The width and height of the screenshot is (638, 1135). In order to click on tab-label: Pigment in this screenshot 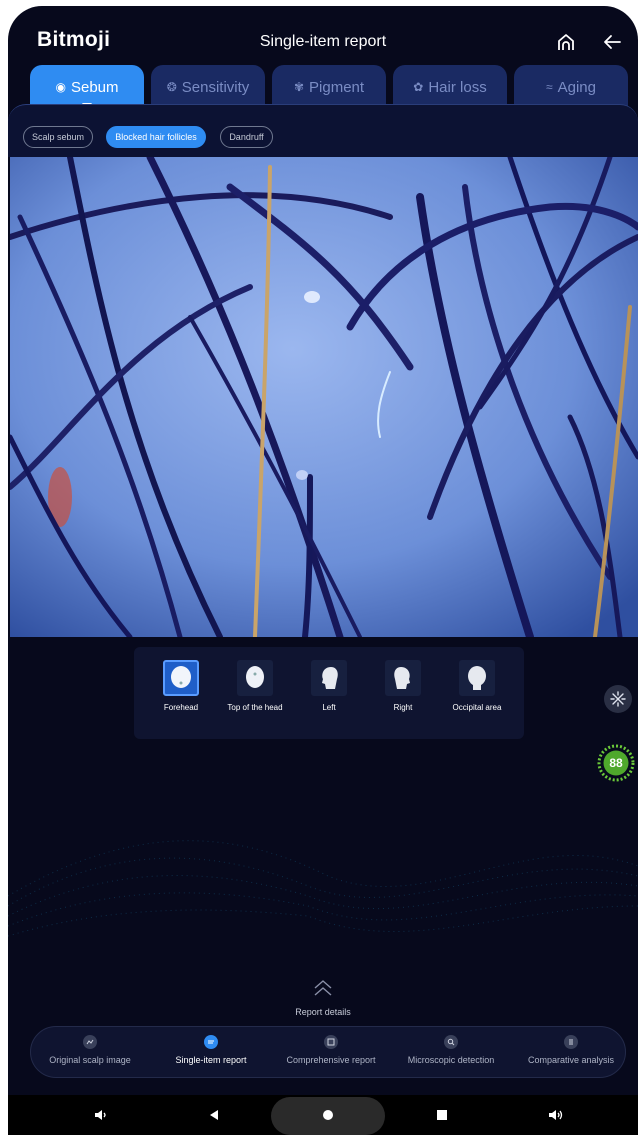, I will do `click(337, 87)`.